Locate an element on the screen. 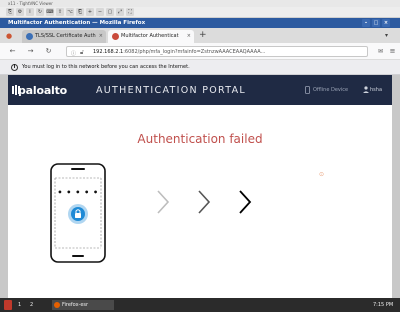 The width and height of the screenshot is (400, 312). vnc-refresh-icon: ↻ is located at coordinates (40, 12).